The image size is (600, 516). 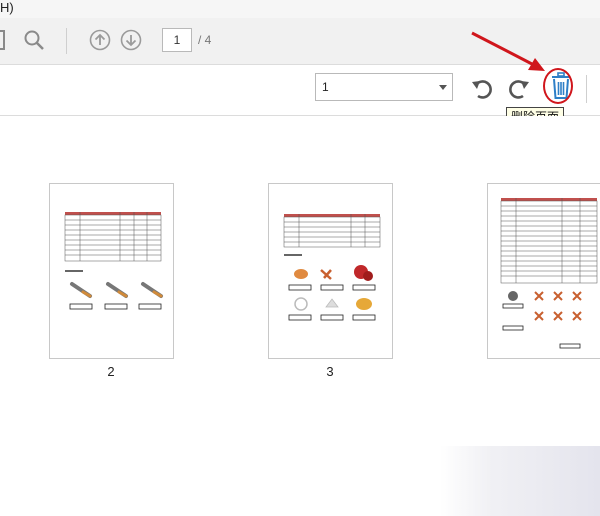 What do you see at coordinates (330, 371) in the screenshot?
I see `page-thumbnail-label: 3` at bounding box center [330, 371].